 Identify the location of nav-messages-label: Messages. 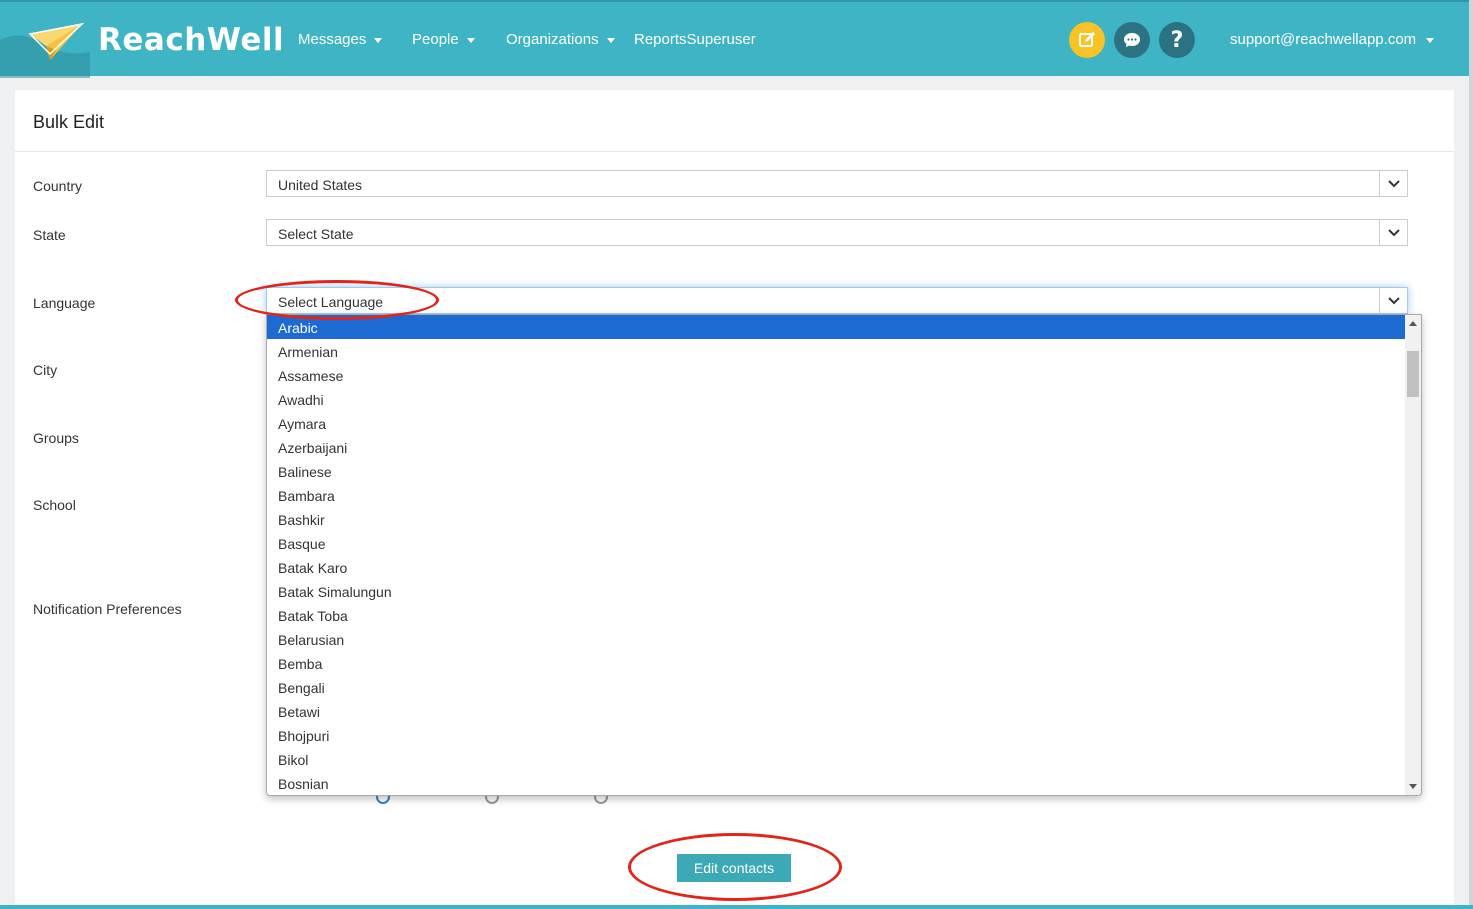
(332, 39).